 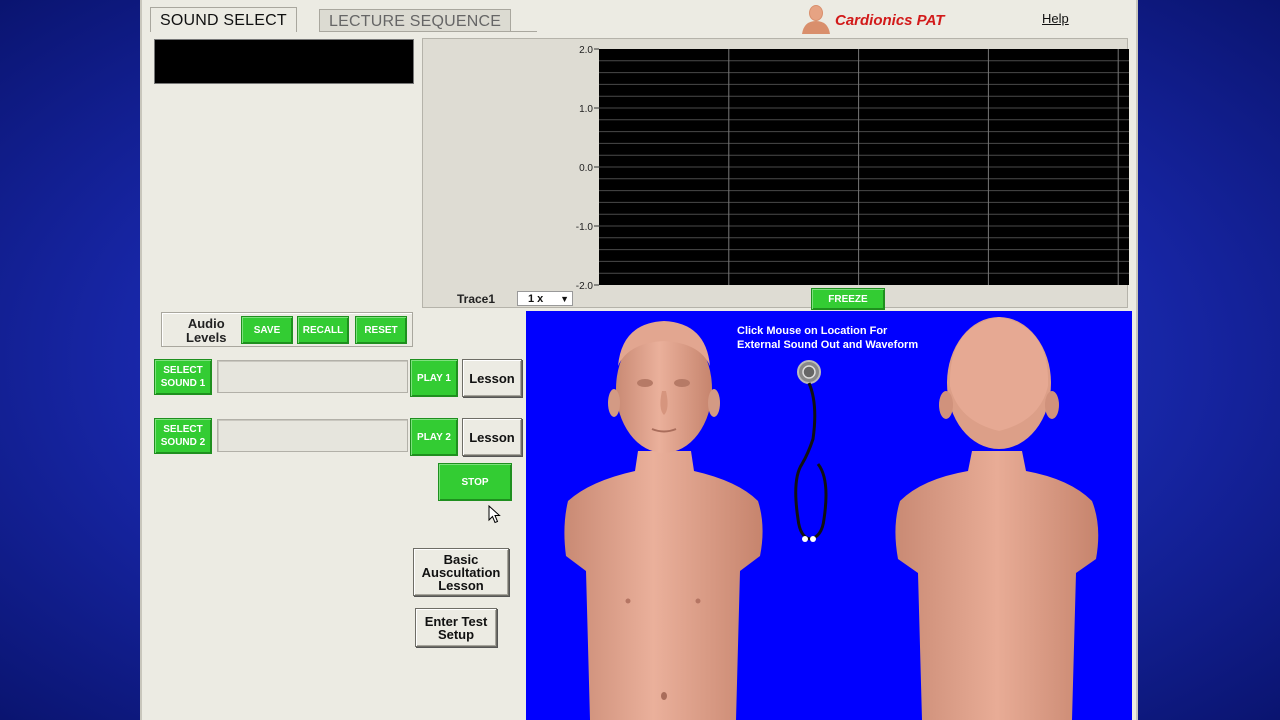 I want to click on y-tick-label: 1.0, so click(x=586, y=109).